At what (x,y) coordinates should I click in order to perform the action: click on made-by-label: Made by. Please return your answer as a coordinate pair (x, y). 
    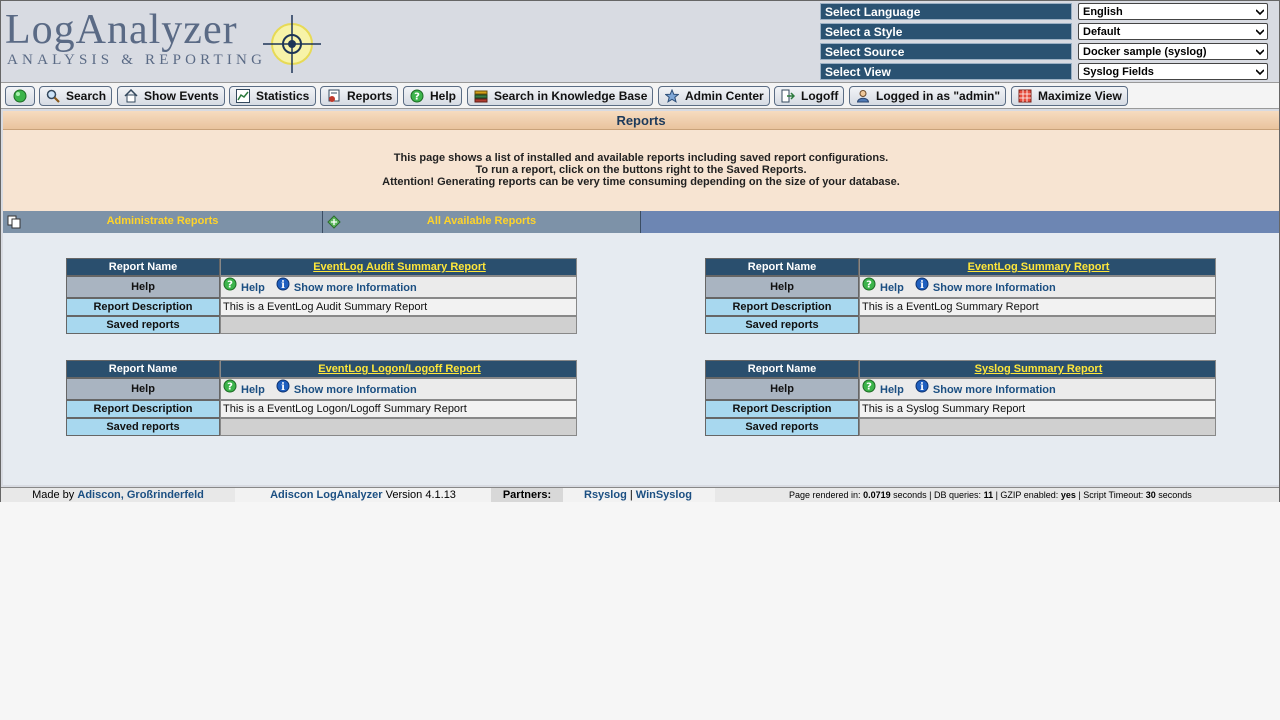
    Looking at the image, I should click on (53, 495).